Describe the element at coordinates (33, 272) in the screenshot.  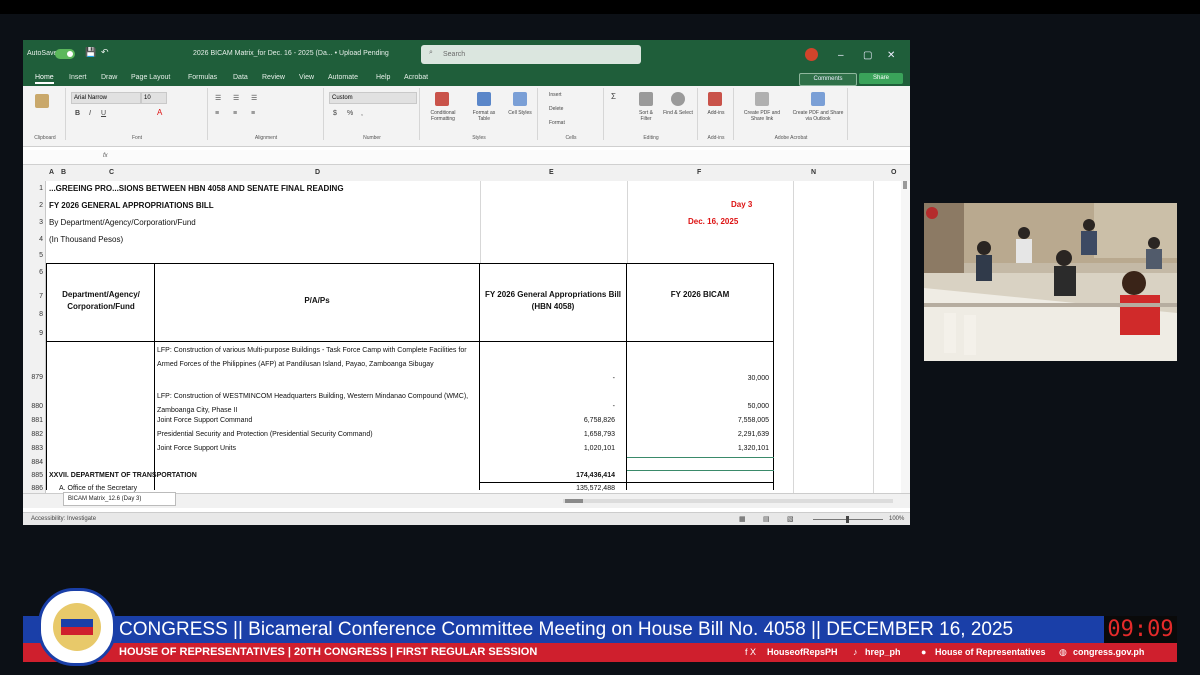
I see `row-number: 6` at that location.